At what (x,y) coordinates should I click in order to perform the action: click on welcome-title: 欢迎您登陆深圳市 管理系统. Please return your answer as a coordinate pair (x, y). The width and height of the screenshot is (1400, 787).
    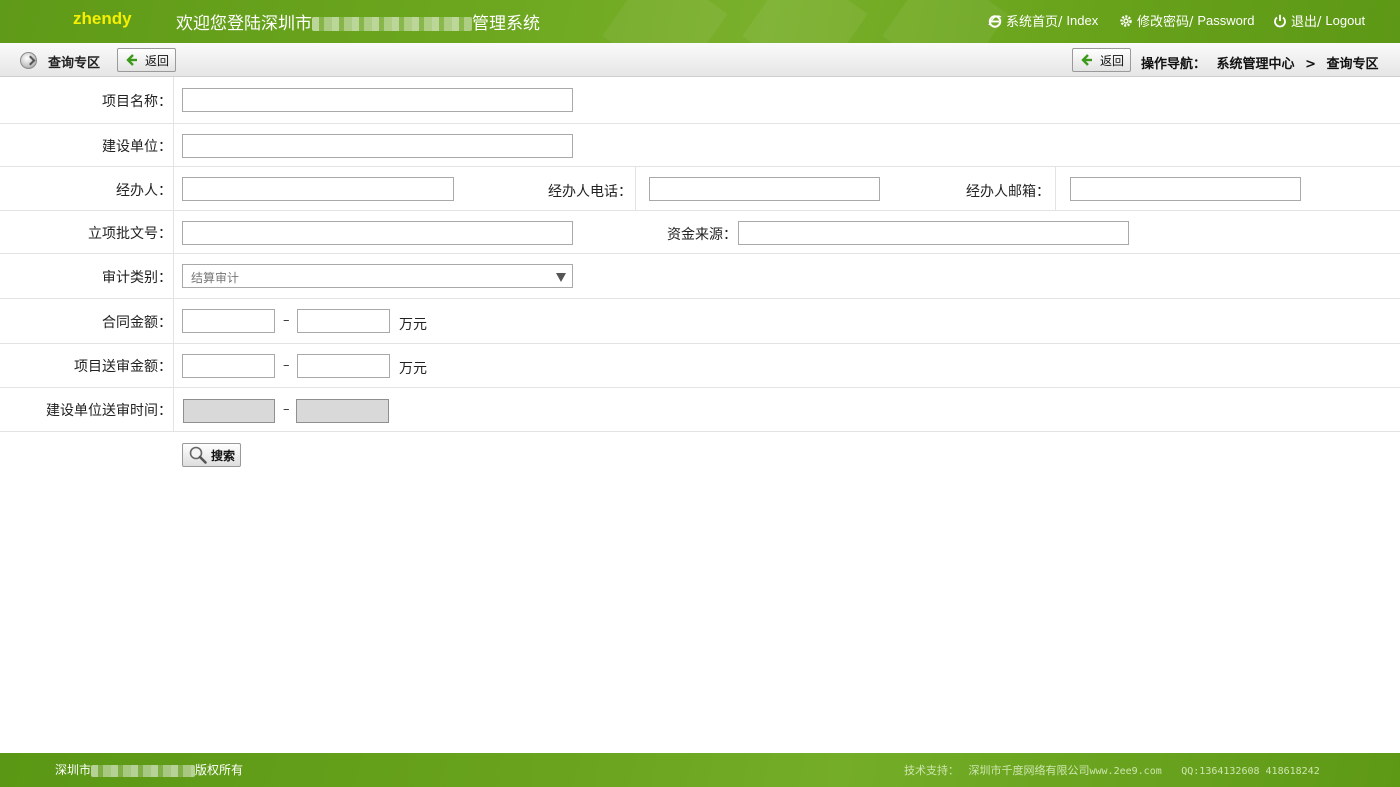
    Looking at the image, I should click on (358, 21).